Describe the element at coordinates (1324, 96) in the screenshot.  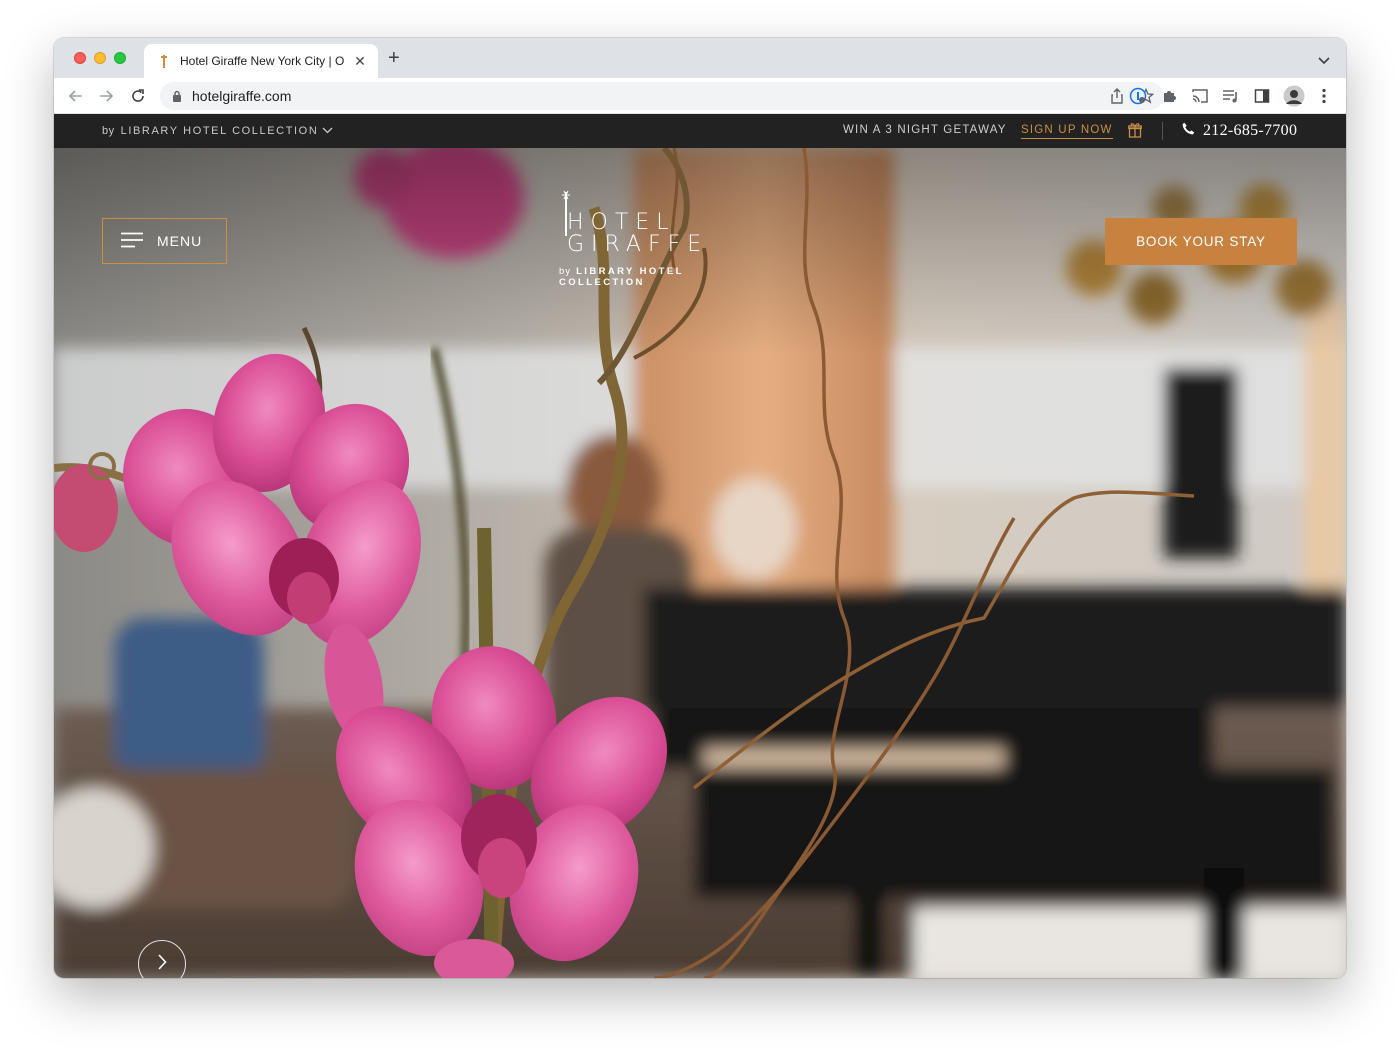
I see `browser-menu-kebab-icon` at that location.